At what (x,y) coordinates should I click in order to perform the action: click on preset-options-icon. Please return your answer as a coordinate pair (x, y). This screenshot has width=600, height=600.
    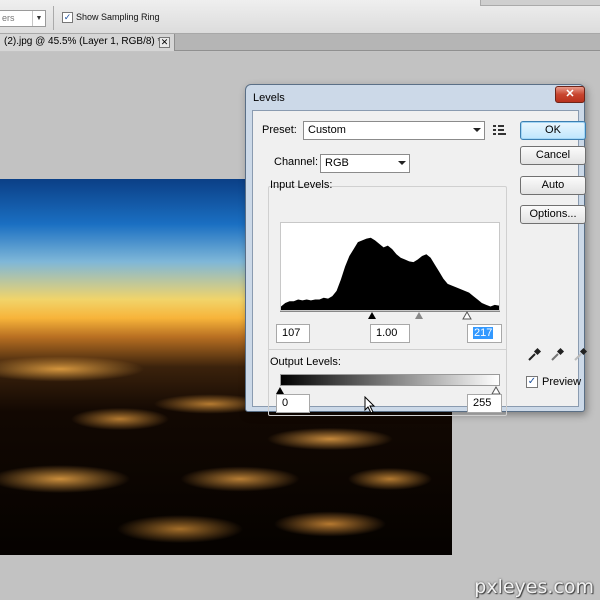
    Looking at the image, I should click on (500, 130).